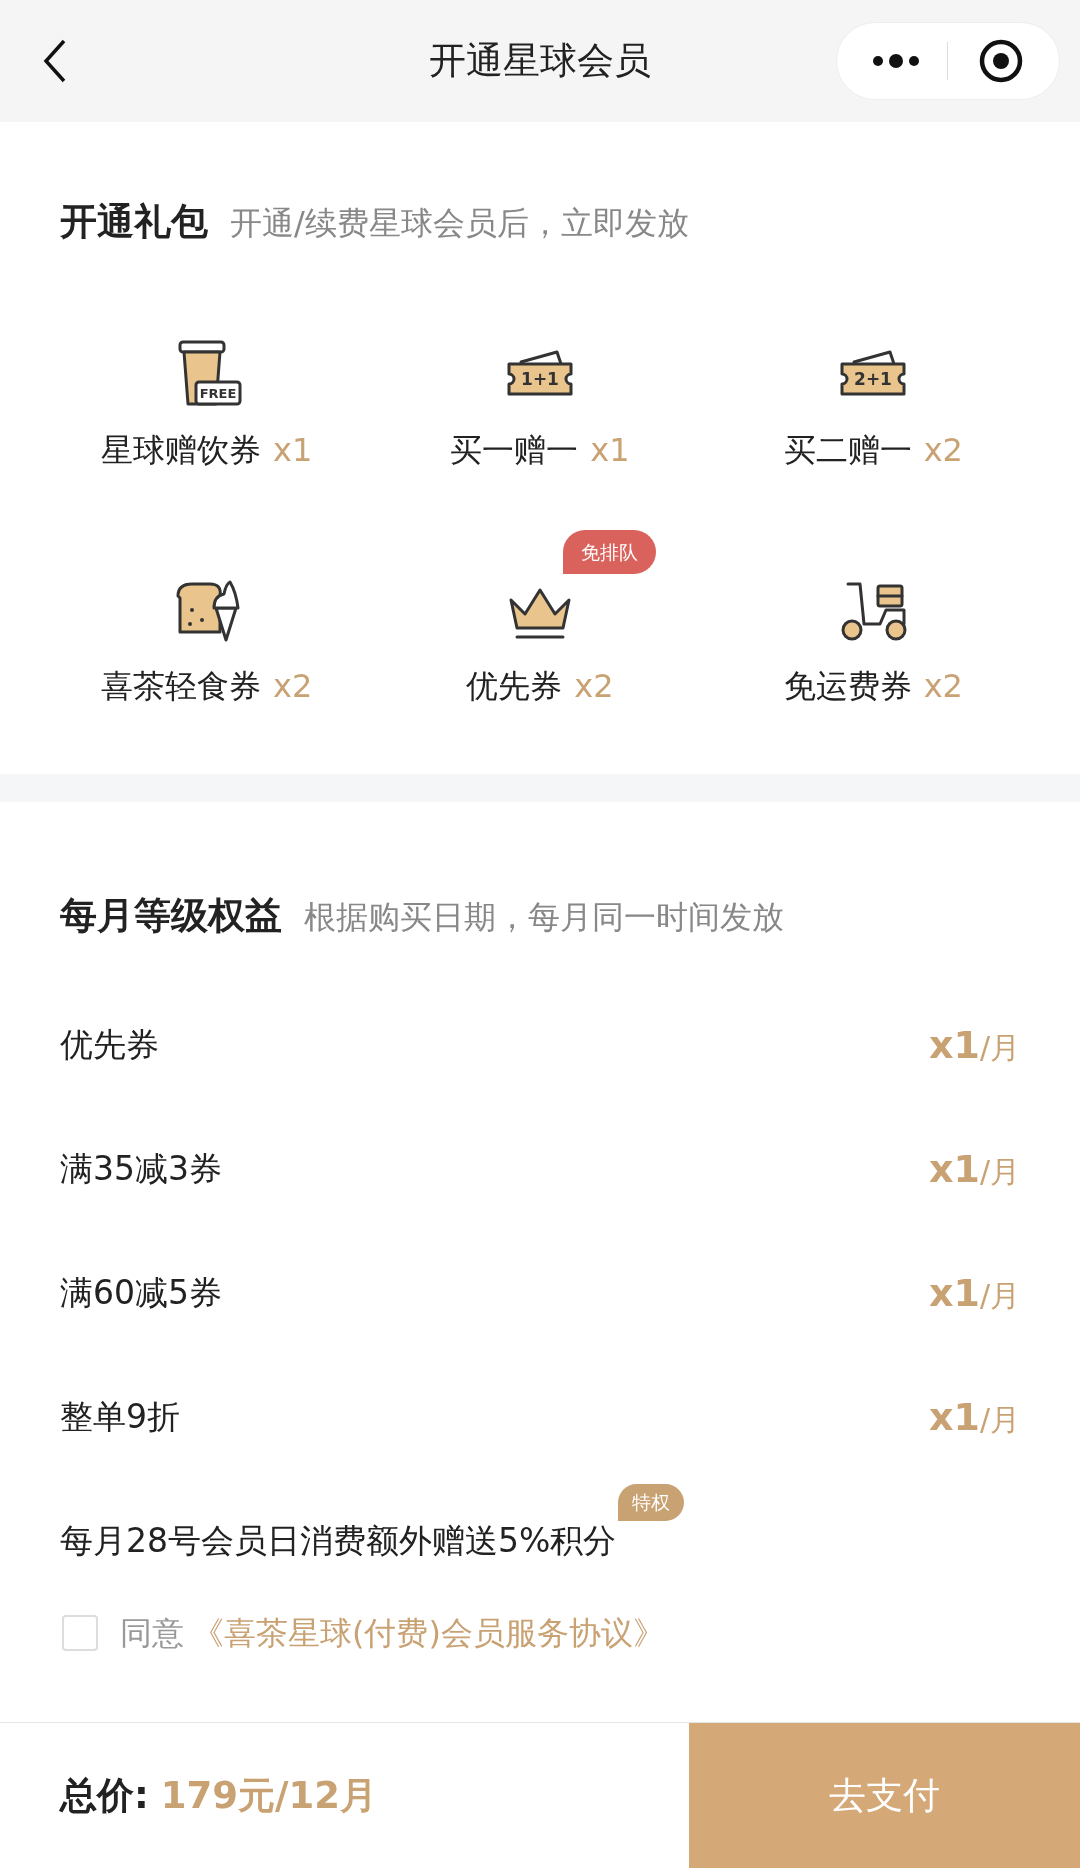 Image resolution: width=1080 pixels, height=1868 pixels. Describe the element at coordinates (141, 1169) in the screenshot. I see `benefit-label: 满35减3券` at that location.